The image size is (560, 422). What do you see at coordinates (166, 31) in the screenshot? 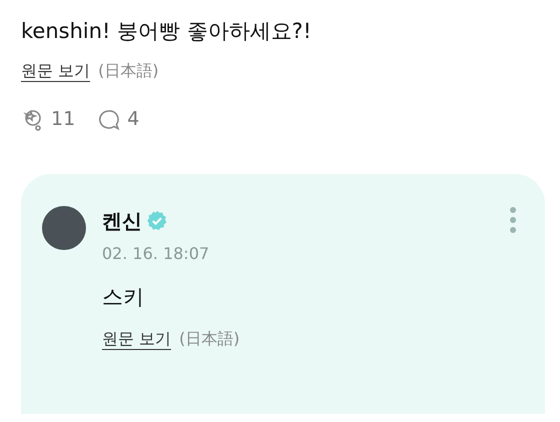
I see `post-text: kenshin! 붕어빵 좋아하세요?!` at bounding box center [166, 31].